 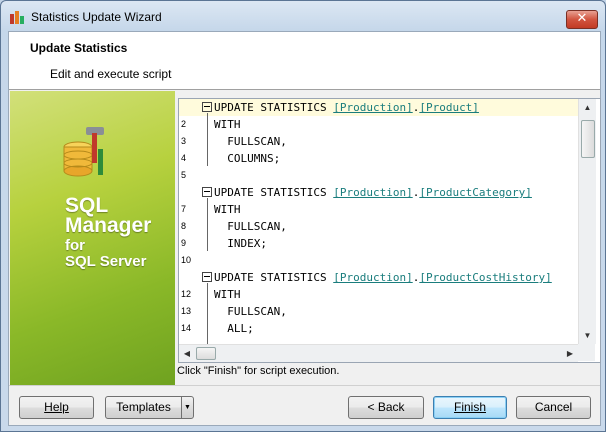 What do you see at coordinates (186, 328) in the screenshot?
I see `line-number: 14` at bounding box center [186, 328].